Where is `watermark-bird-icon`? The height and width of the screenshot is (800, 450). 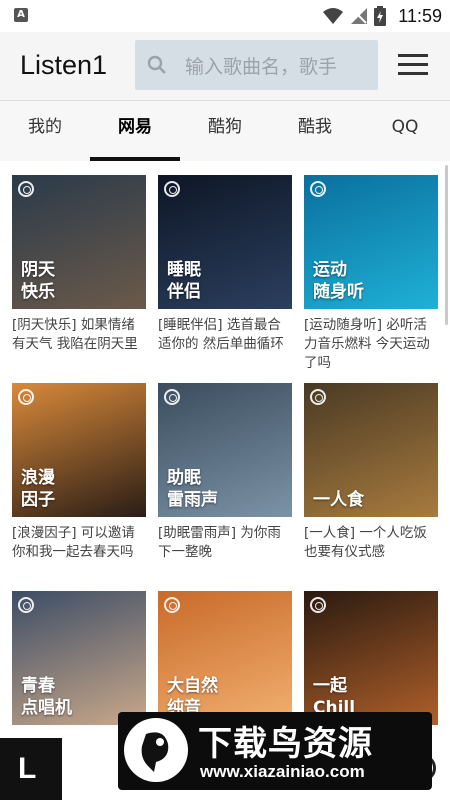
watermark-bird-icon is located at coordinates (156, 750).